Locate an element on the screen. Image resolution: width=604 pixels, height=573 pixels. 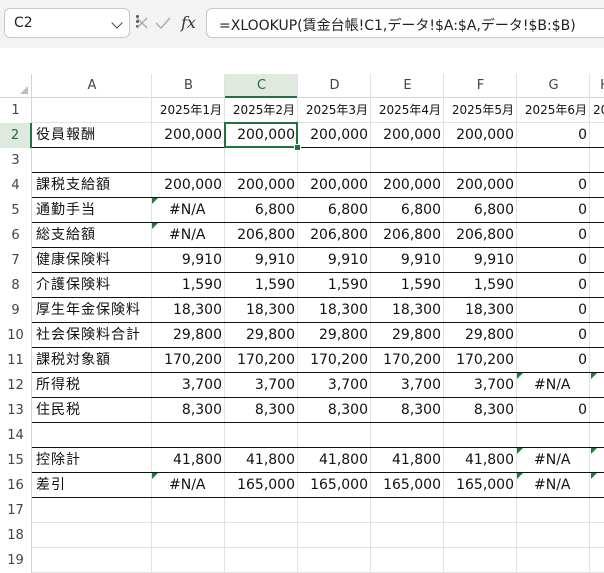
row-label-cell: 課税対象額 is located at coordinates (92, 360).